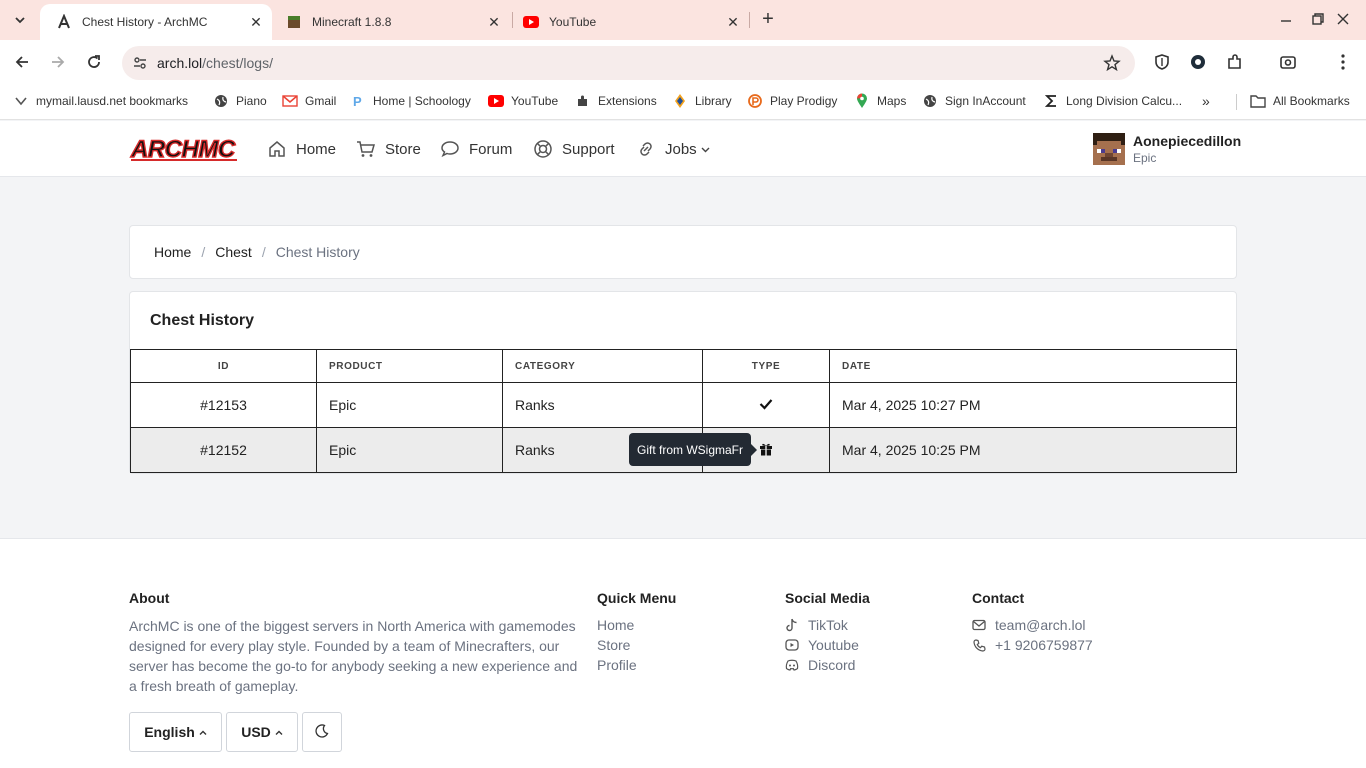 The height and width of the screenshot is (768, 1366). I want to click on bookmark-label: YouTube, so click(535, 101).